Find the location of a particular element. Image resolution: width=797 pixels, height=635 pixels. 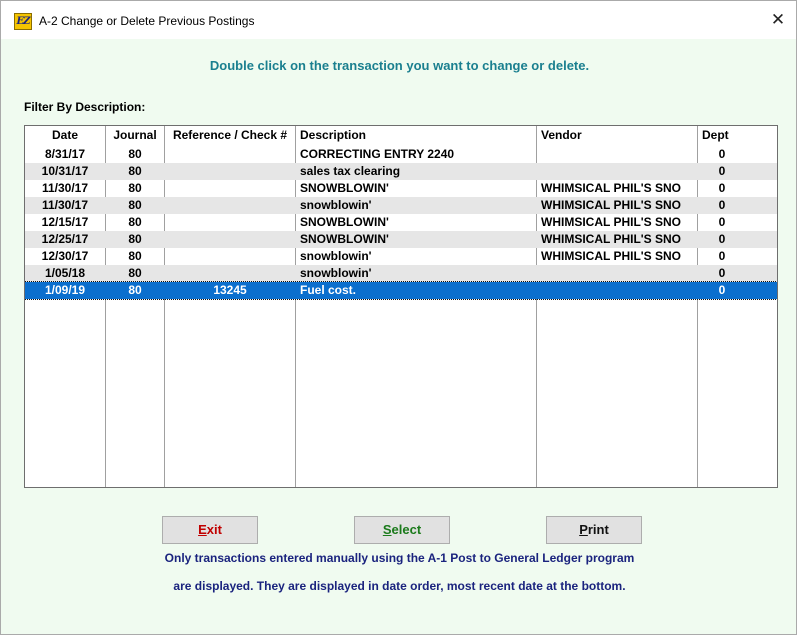

table-row: 8/31/17 80 CORRECTING ENTRY 2240 0 is located at coordinates (401, 154).